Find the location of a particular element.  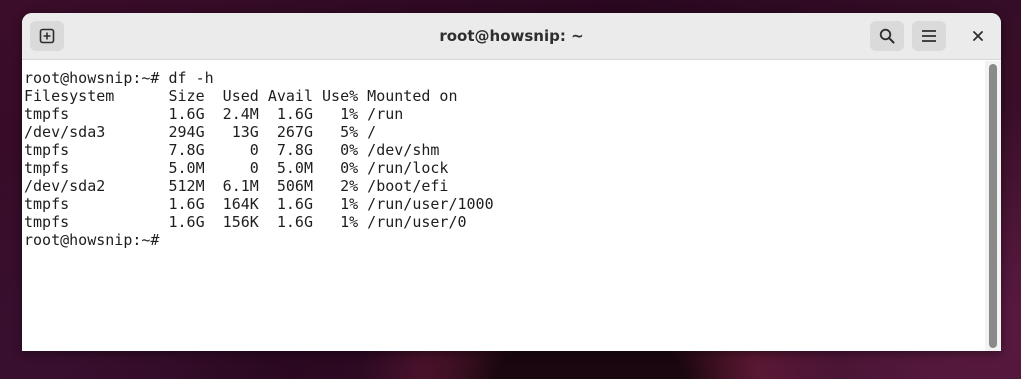

prompt-command-line: root@howsnip:~# df -h is located at coordinates (119, 78).